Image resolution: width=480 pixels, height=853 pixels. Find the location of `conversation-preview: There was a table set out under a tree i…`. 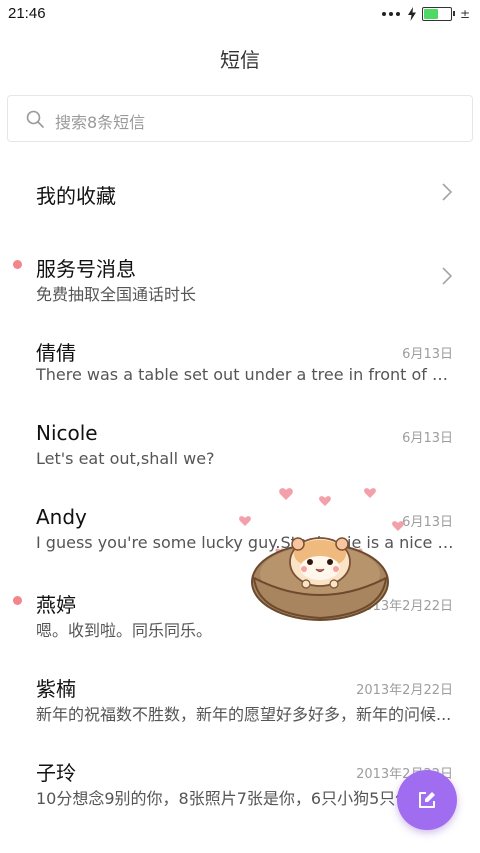

conversation-preview: There was a table set out under a tree i… is located at coordinates (245, 374).